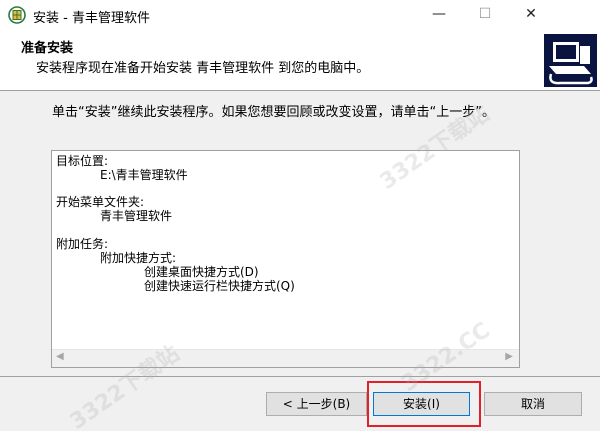  What do you see at coordinates (285, 358) in the screenshot?
I see `horizontal-scrollbar: ◀ ▶` at bounding box center [285, 358].